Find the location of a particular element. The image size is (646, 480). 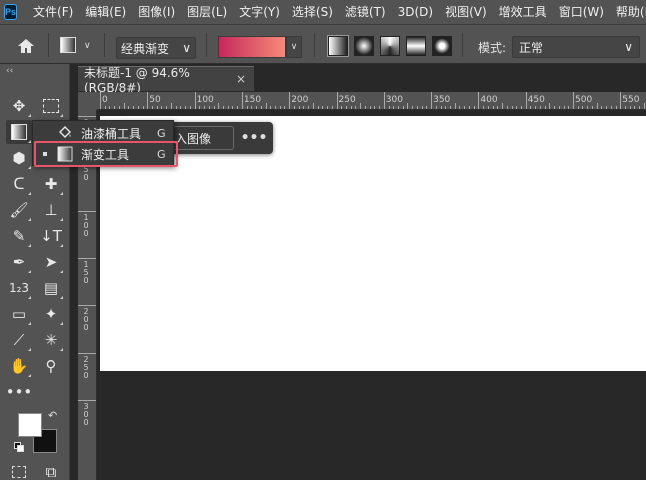

menu-filter: 滤镜(T) is located at coordinates (365, 12).